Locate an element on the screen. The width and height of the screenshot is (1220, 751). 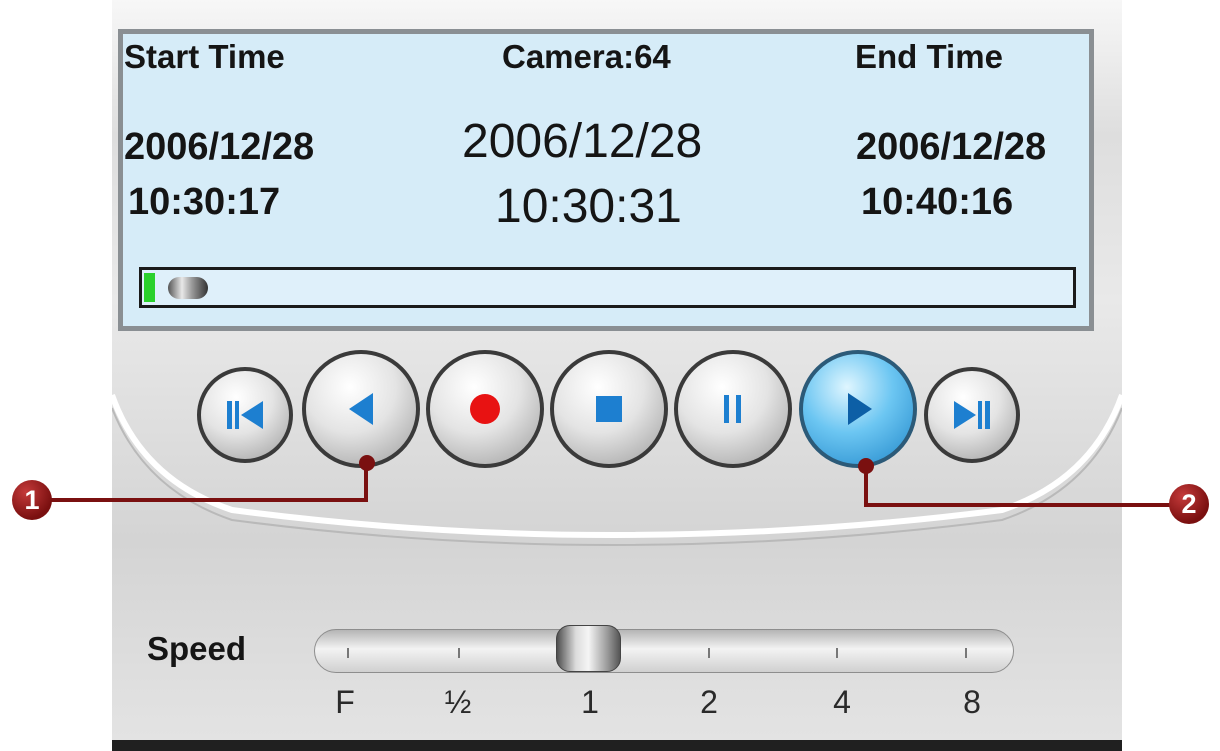
end-time: 10:40:16 is located at coordinates (937, 202).